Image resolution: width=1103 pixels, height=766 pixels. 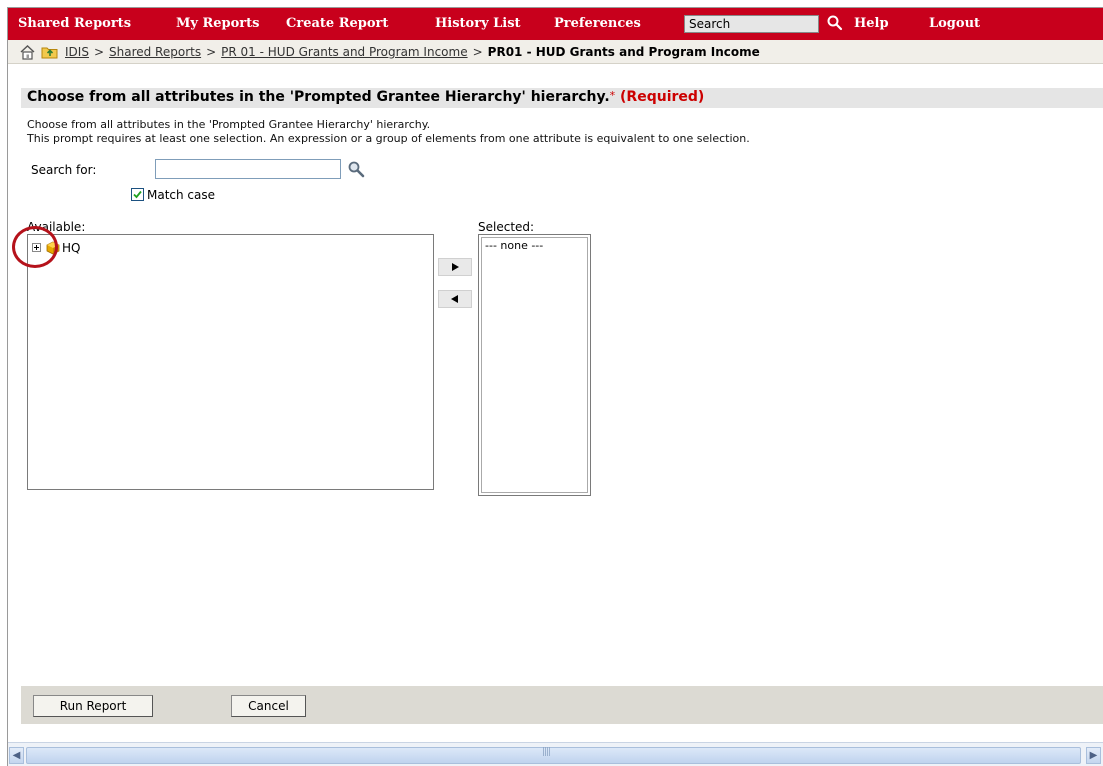 What do you see at coordinates (612, 95) in the screenshot?
I see `required-star: *` at bounding box center [612, 95].